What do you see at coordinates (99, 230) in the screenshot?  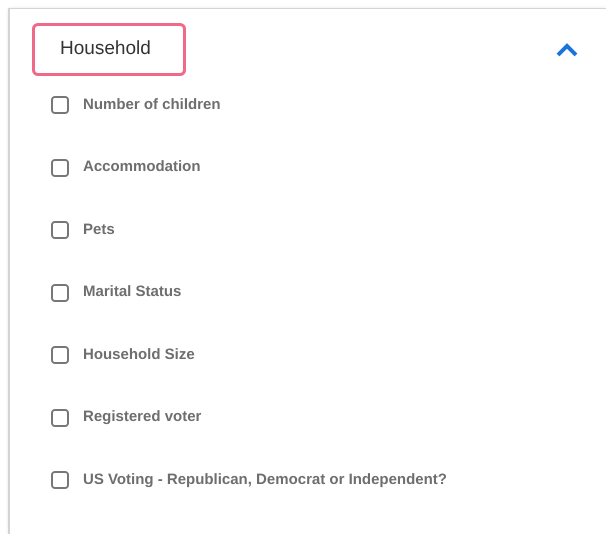 I see `option-label: Pets` at bounding box center [99, 230].